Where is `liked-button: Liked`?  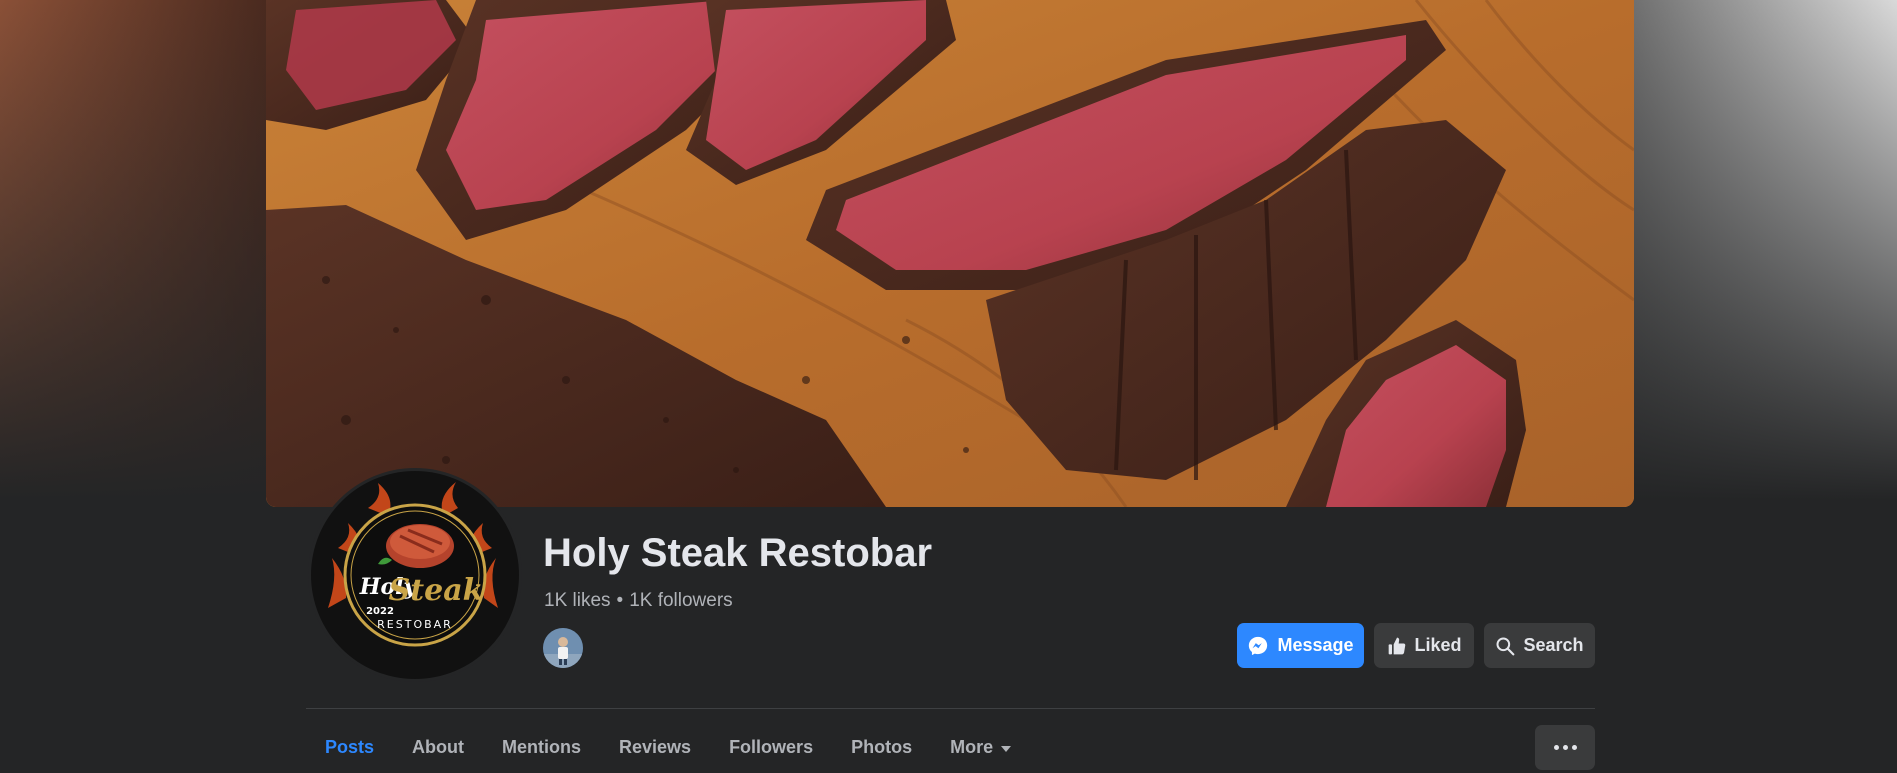
liked-button: Liked is located at coordinates (1424, 645).